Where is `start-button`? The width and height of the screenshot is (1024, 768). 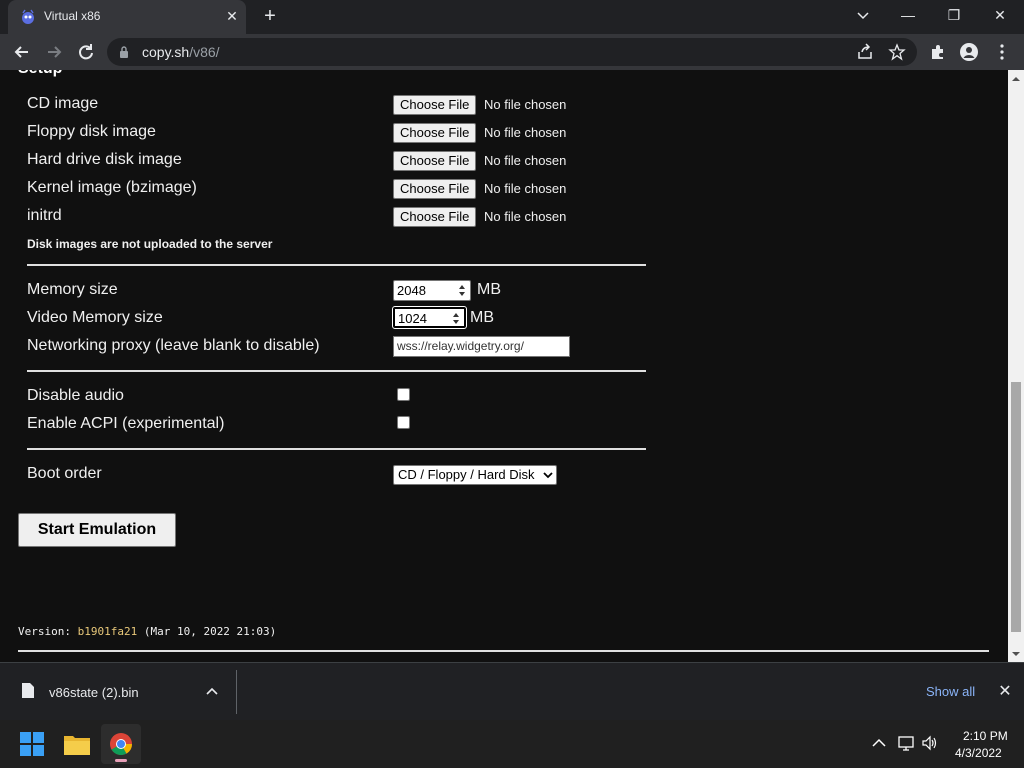
start-button is located at coordinates (32, 744).